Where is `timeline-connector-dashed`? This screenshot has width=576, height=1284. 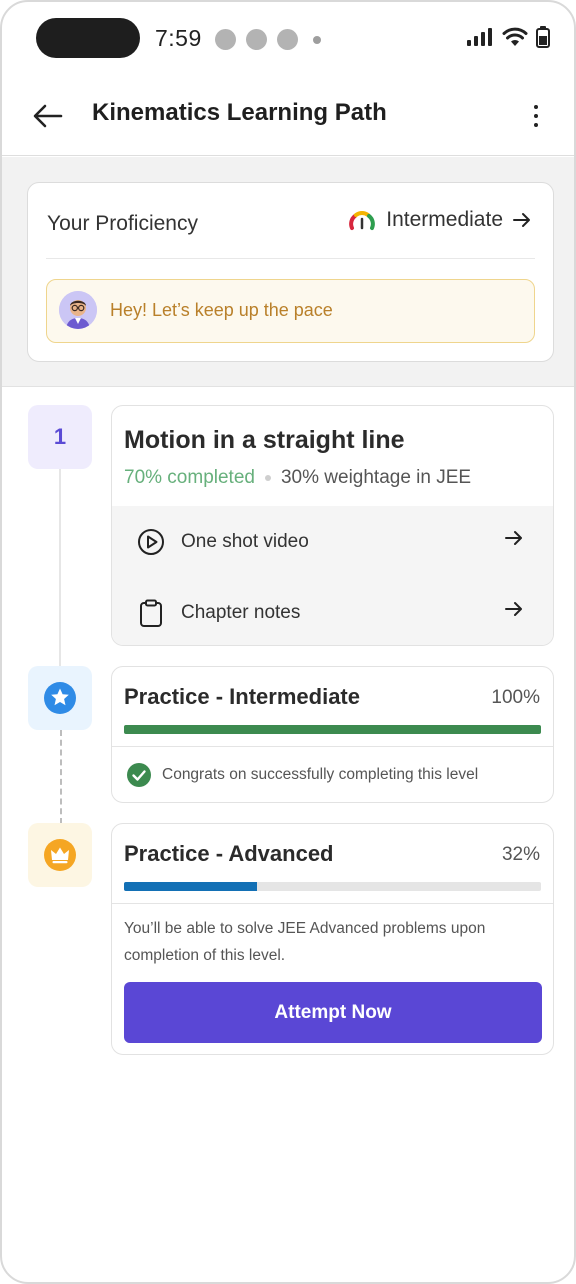 timeline-connector-dashed is located at coordinates (61, 777).